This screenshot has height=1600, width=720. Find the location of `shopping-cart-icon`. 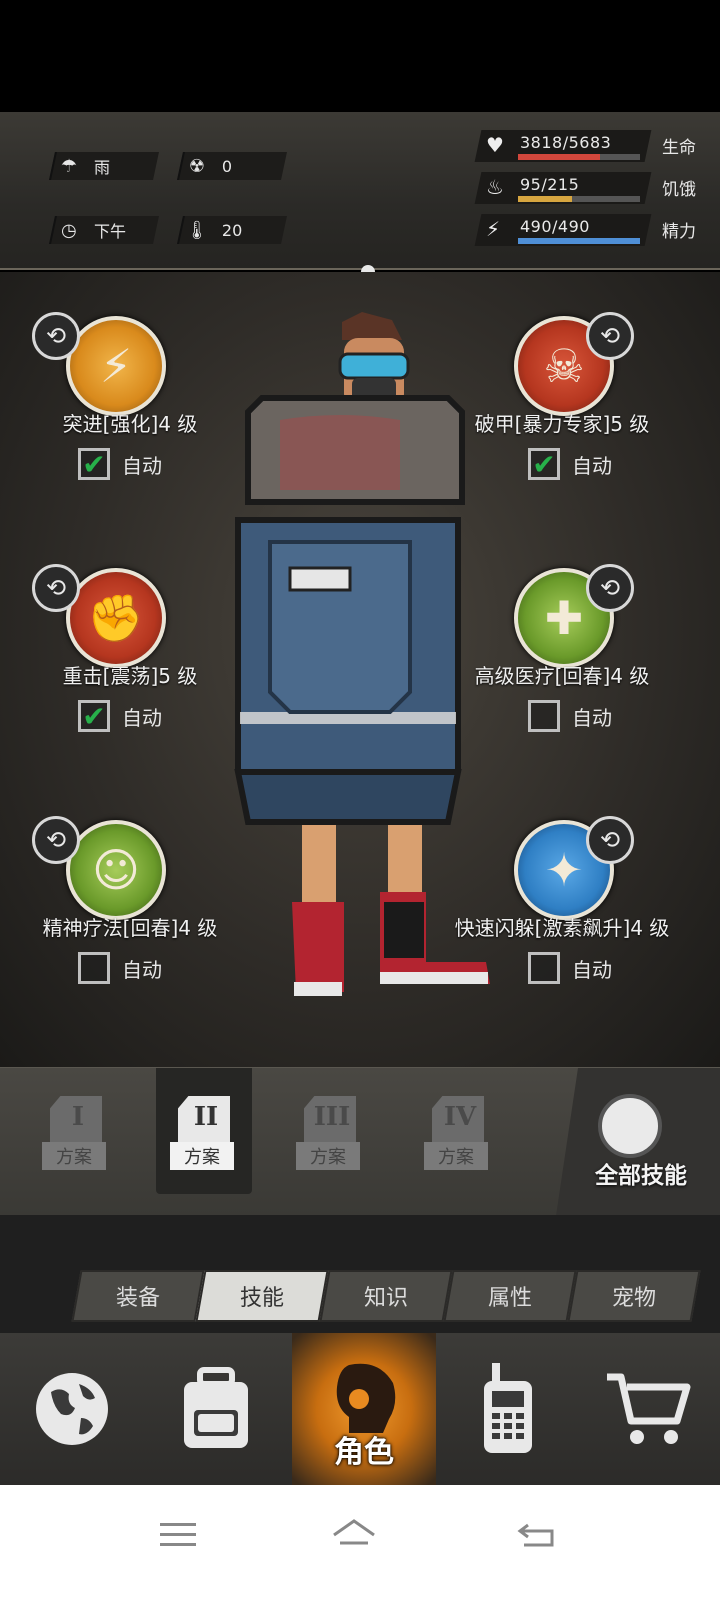

shopping-cart-icon is located at coordinates (649, 1408).